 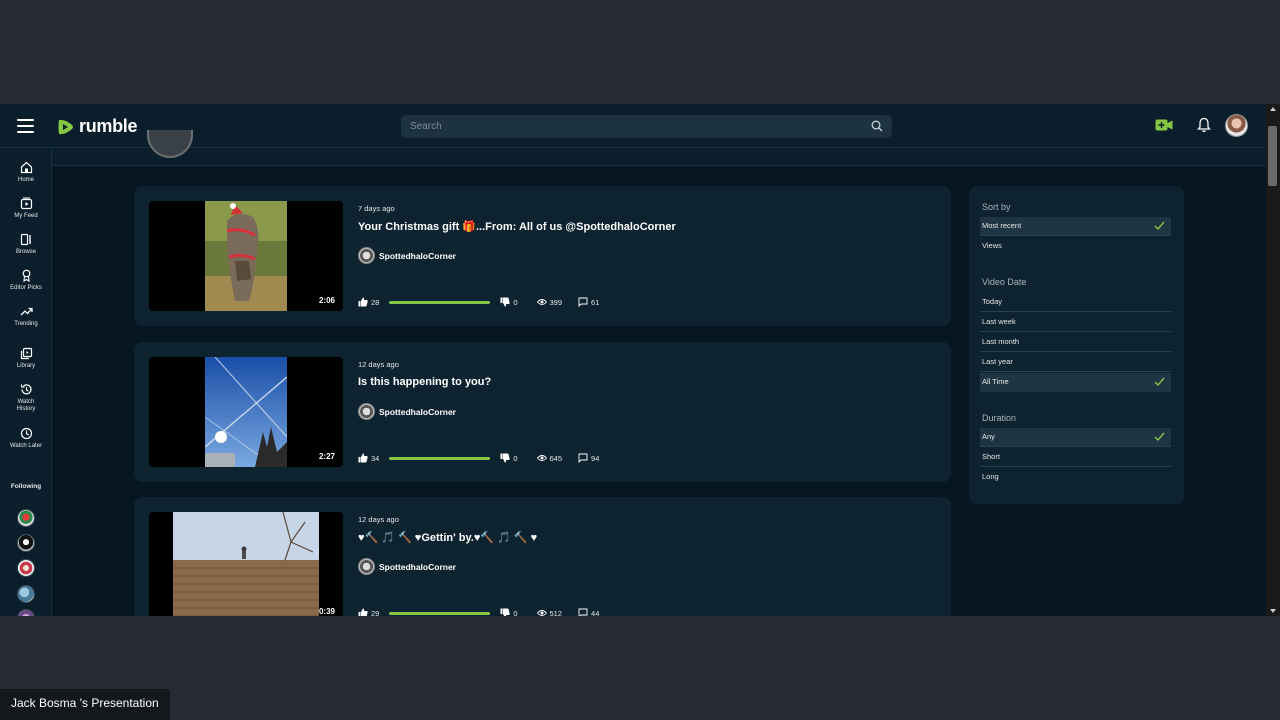 I want to click on sidebar-item-watch-later: Watch Later, so click(x=26, y=438).